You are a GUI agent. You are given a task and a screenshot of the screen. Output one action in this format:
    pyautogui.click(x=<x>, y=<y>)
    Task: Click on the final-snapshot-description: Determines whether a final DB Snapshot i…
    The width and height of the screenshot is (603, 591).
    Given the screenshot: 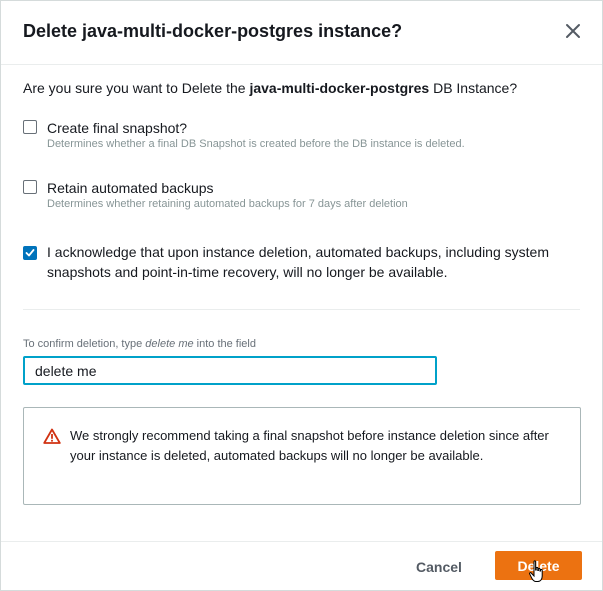 What is the action you would take?
    pyautogui.click(x=256, y=144)
    